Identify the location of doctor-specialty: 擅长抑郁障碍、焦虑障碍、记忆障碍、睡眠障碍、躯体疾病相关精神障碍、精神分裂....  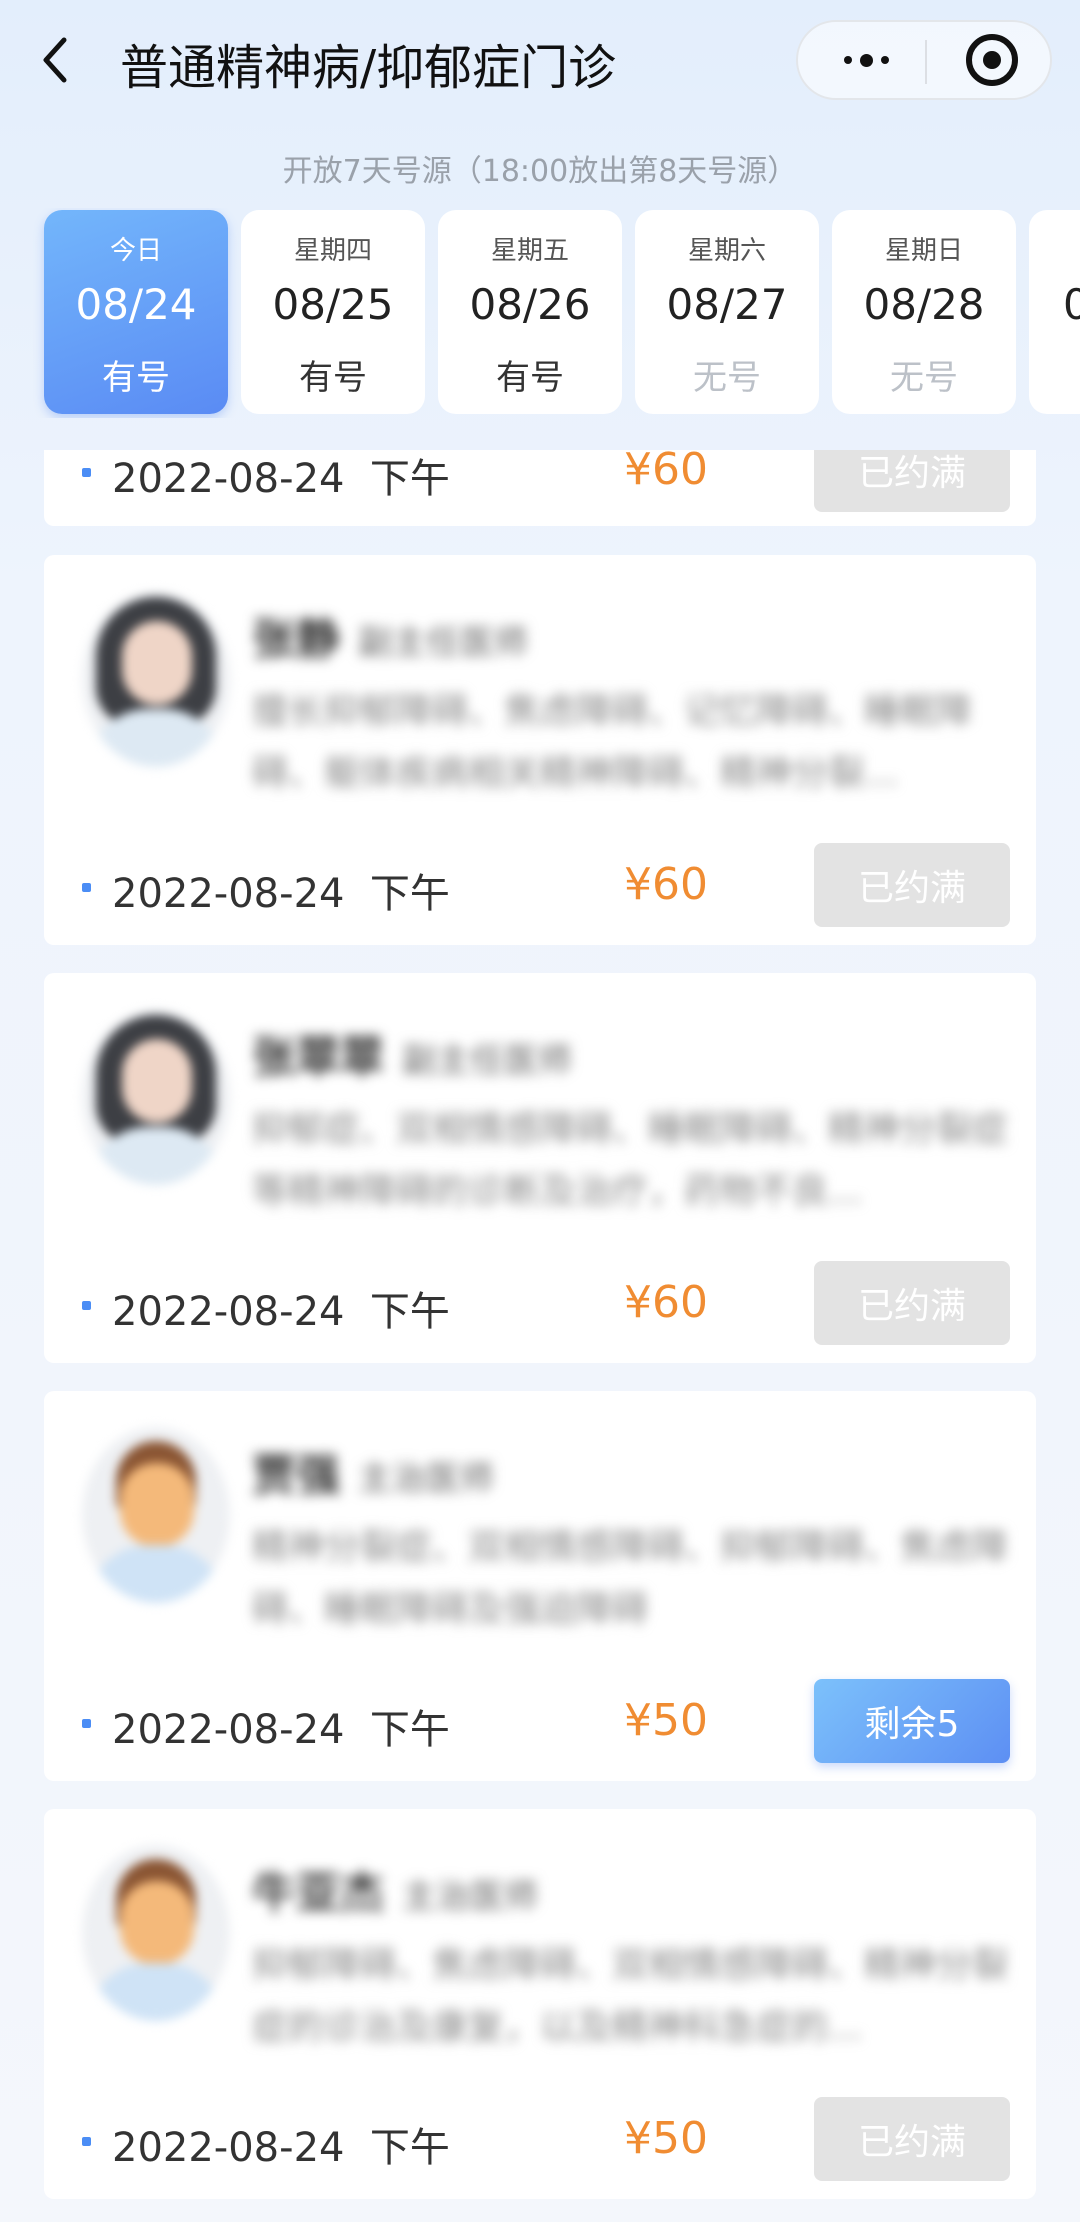
(612, 742).